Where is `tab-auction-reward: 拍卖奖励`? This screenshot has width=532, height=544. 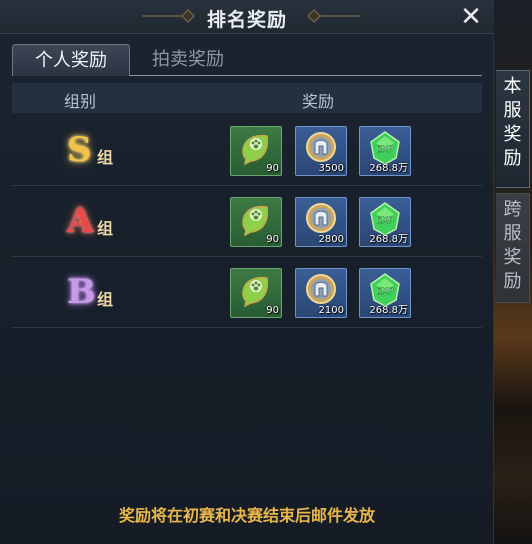 tab-auction-reward: 拍卖奖励 is located at coordinates (188, 60).